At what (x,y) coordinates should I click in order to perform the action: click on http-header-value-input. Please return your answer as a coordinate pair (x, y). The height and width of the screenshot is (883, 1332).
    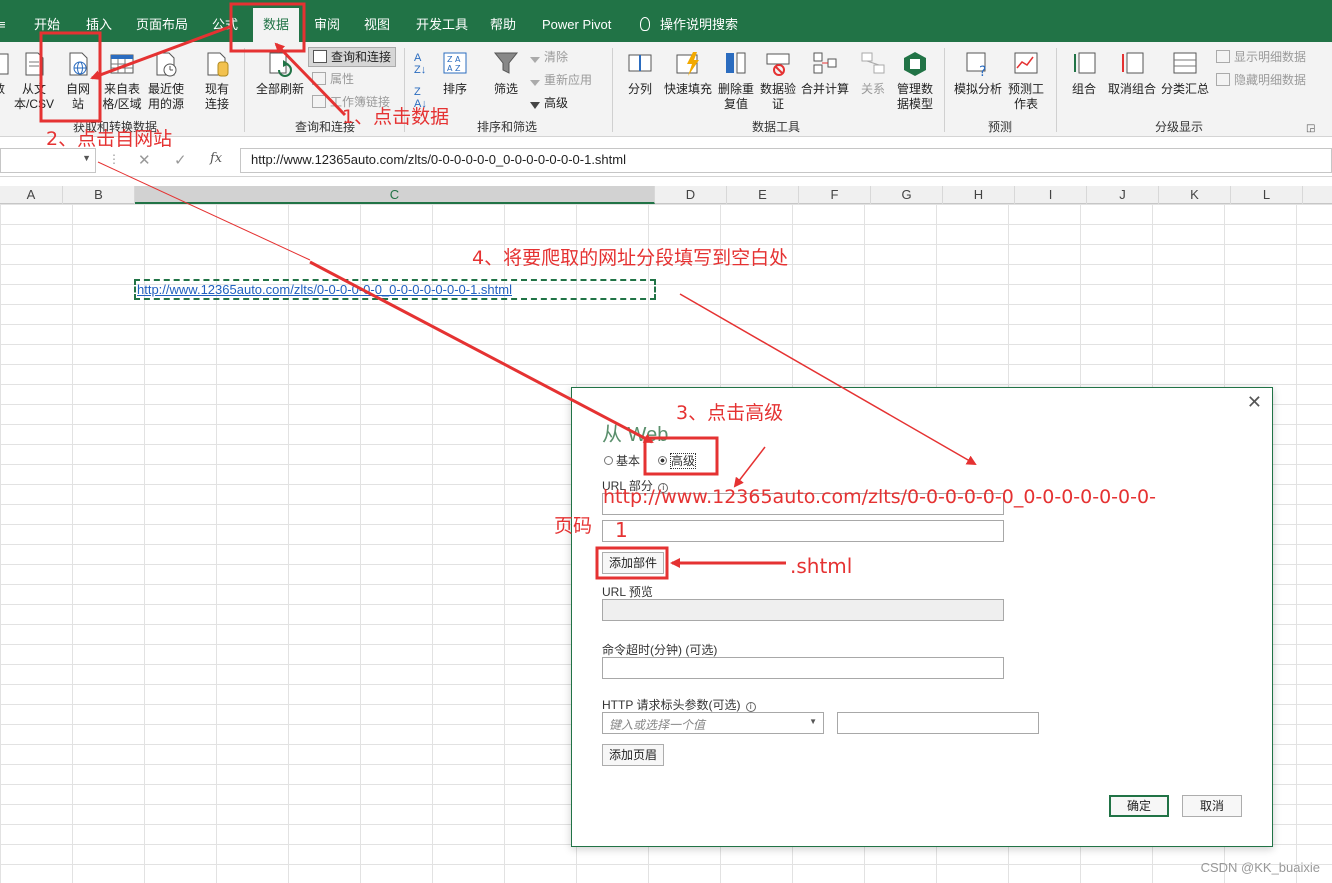
    Looking at the image, I should click on (938, 723).